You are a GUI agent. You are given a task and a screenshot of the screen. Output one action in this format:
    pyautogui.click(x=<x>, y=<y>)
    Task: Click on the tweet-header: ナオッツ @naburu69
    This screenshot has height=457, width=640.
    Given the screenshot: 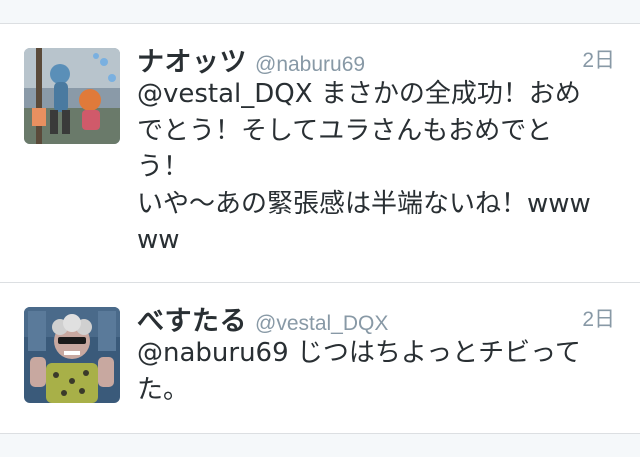 What is the action you would take?
    pyautogui.click(x=377, y=59)
    